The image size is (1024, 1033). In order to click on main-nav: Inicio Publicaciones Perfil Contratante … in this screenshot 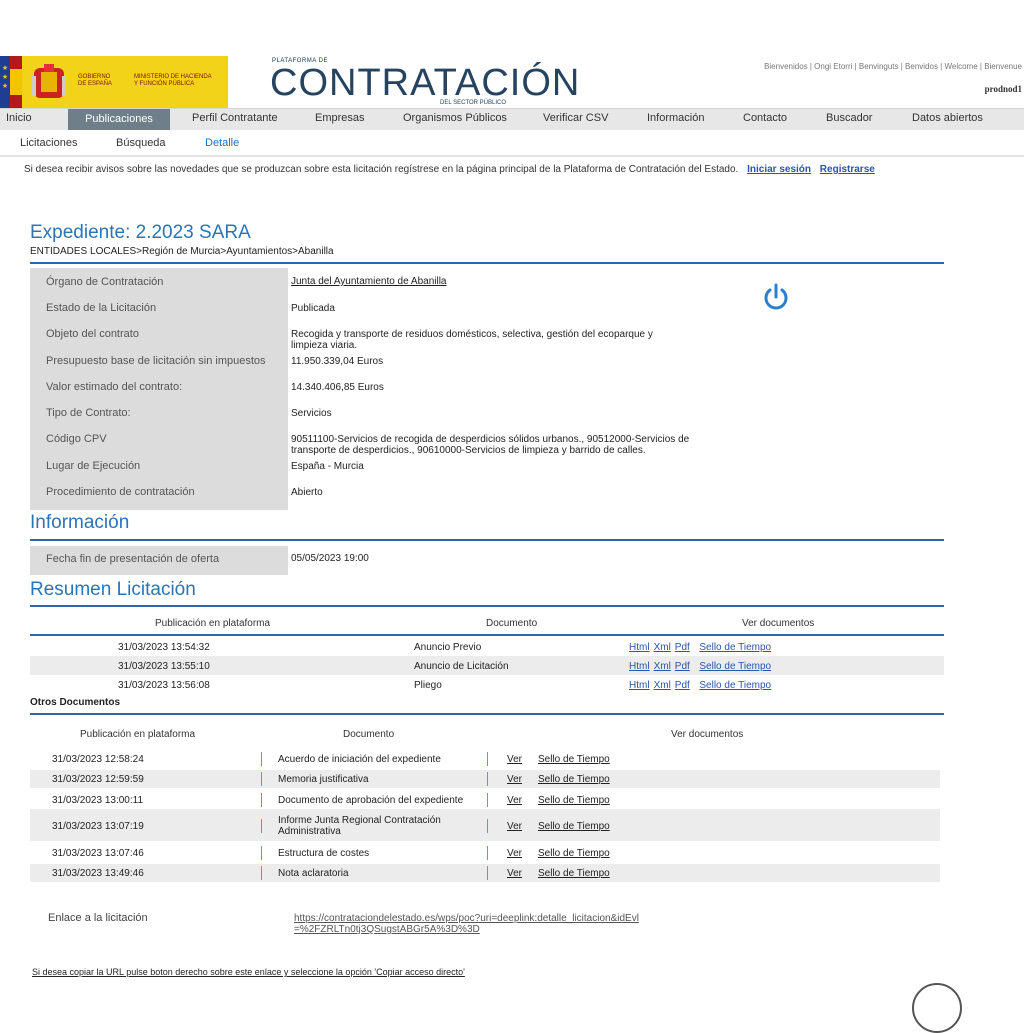, I will do `click(512, 119)`.